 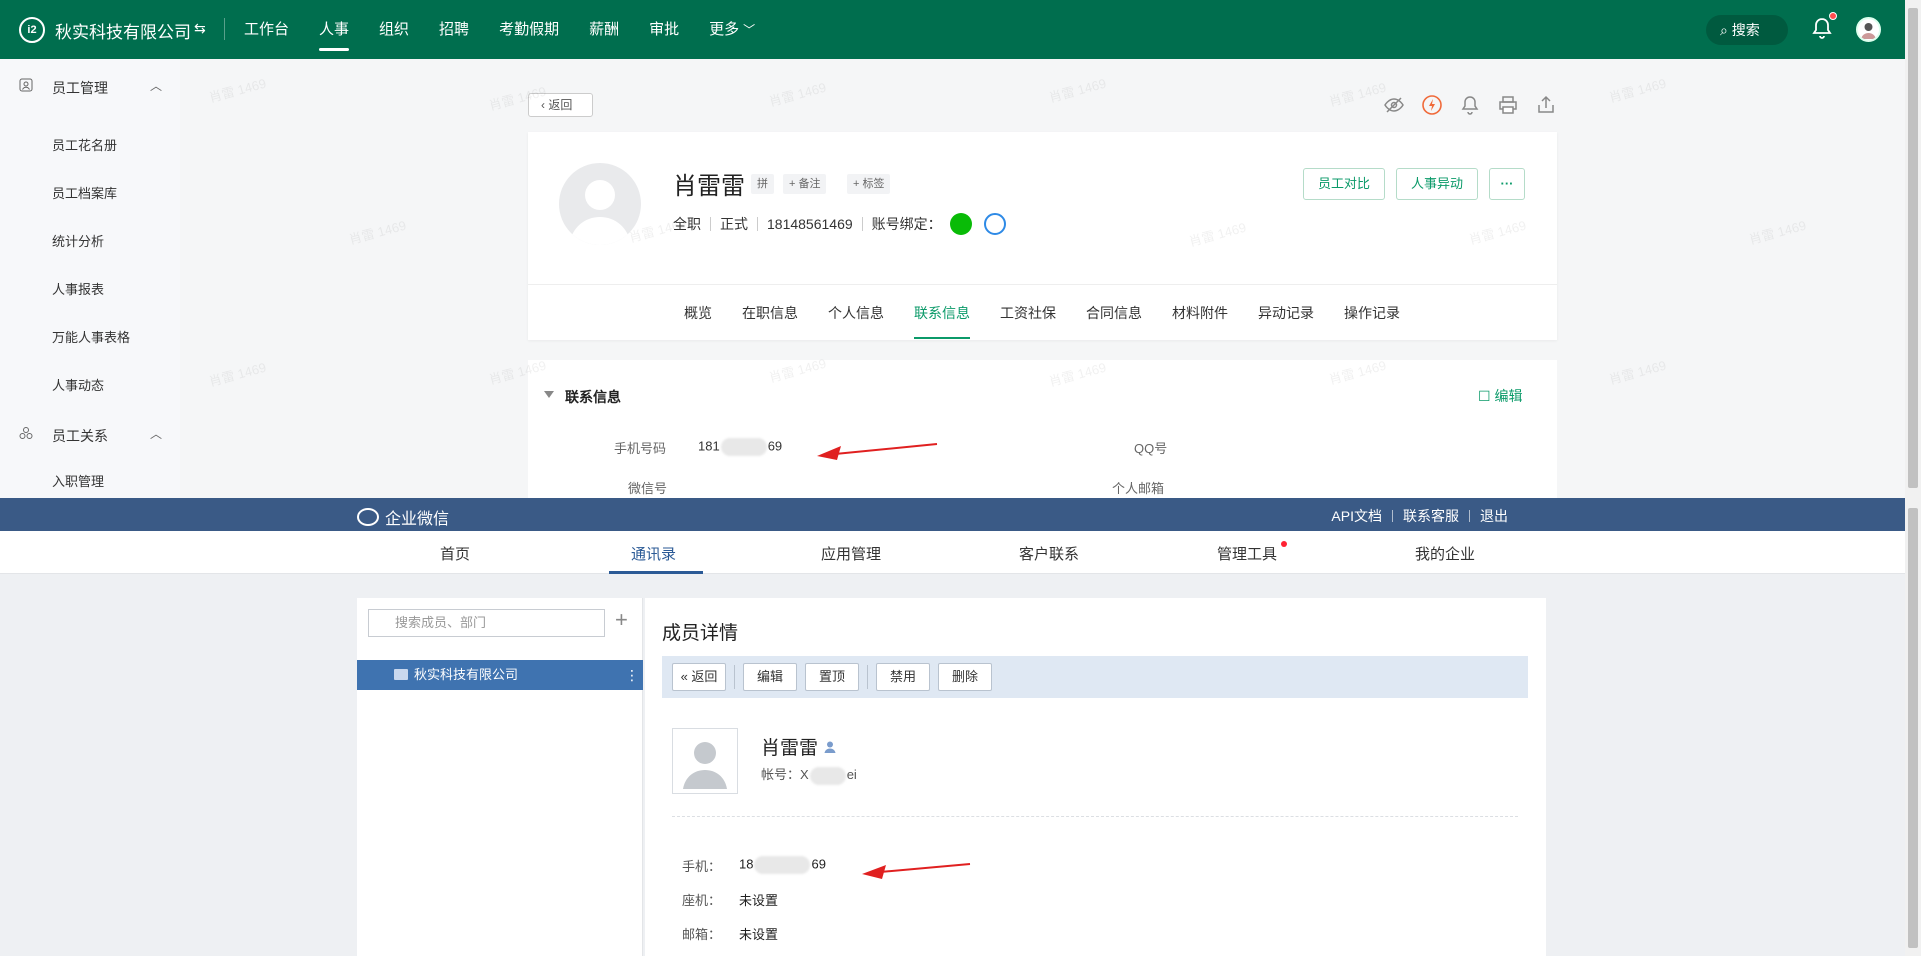 I want to click on pinyin-tag: 拼, so click(x=762, y=184).